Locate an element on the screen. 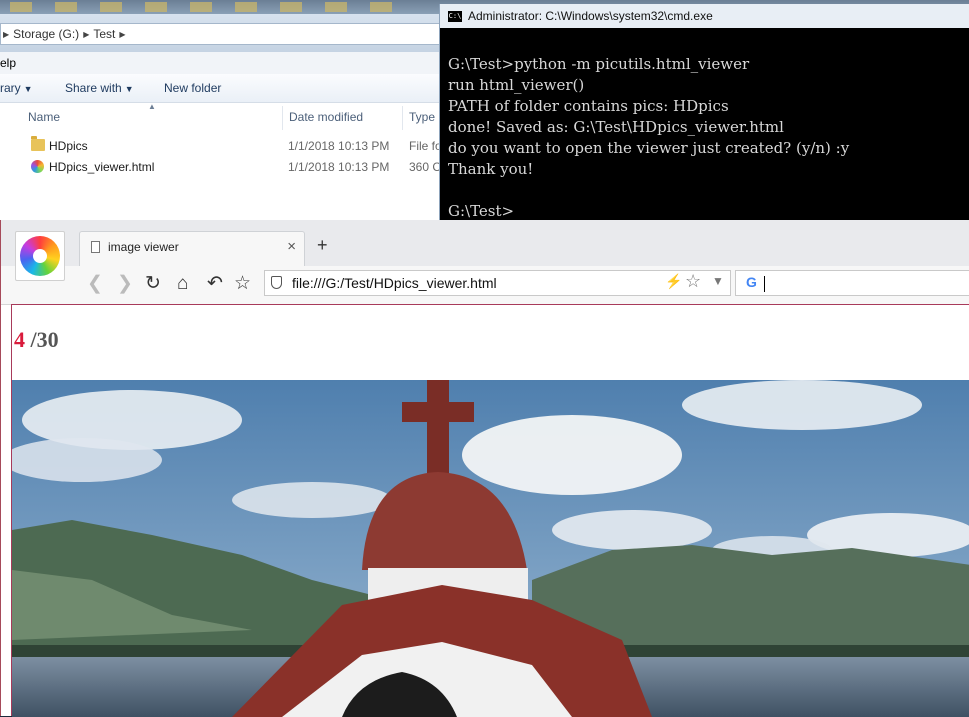  column-date-modified: Date modified is located at coordinates (326, 117).